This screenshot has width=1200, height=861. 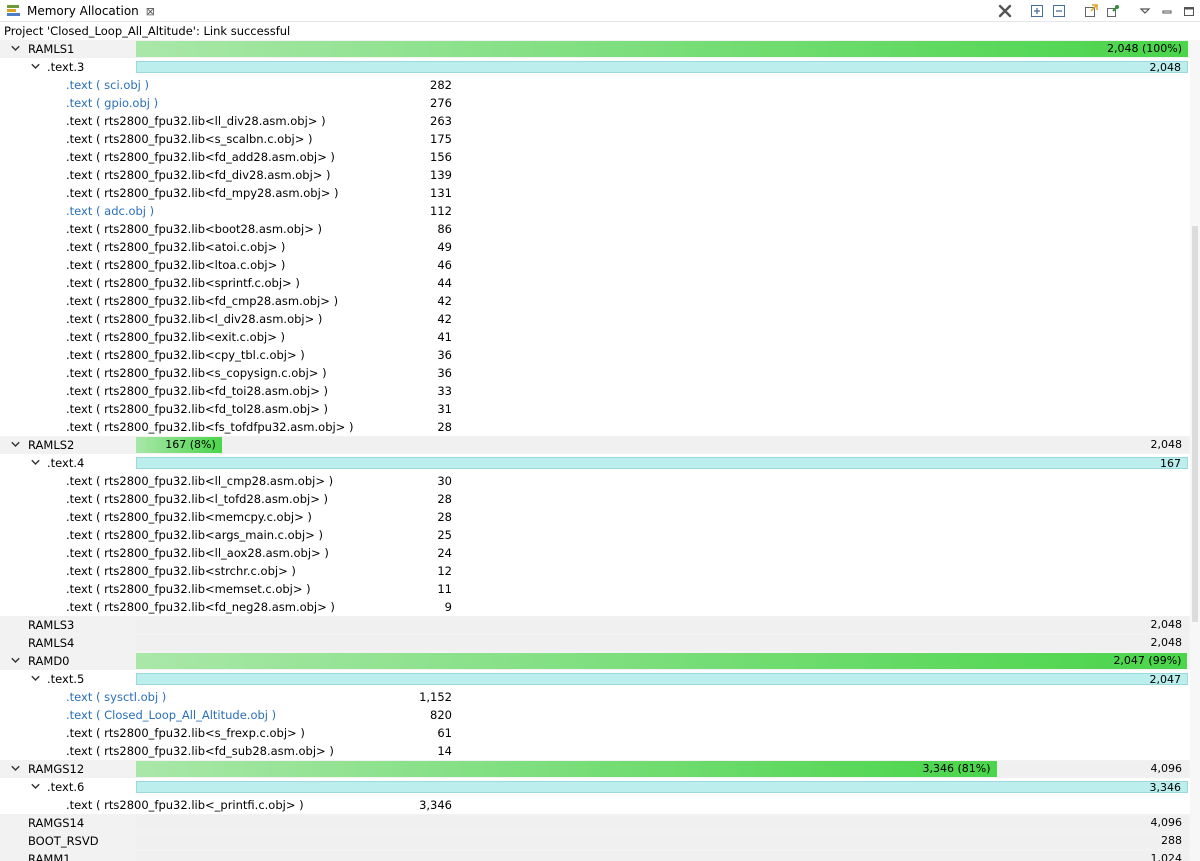 I want to click on section-name: .text.5, so click(x=66, y=679).